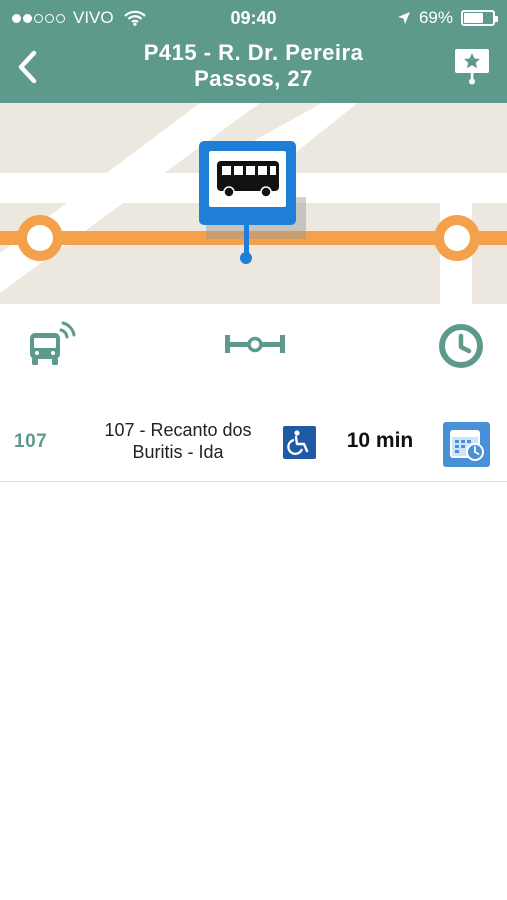 The image size is (507, 900). Describe the element at coordinates (253, 17) in the screenshot. I see `status-bar: VIVO 09:40 69%` at that location.